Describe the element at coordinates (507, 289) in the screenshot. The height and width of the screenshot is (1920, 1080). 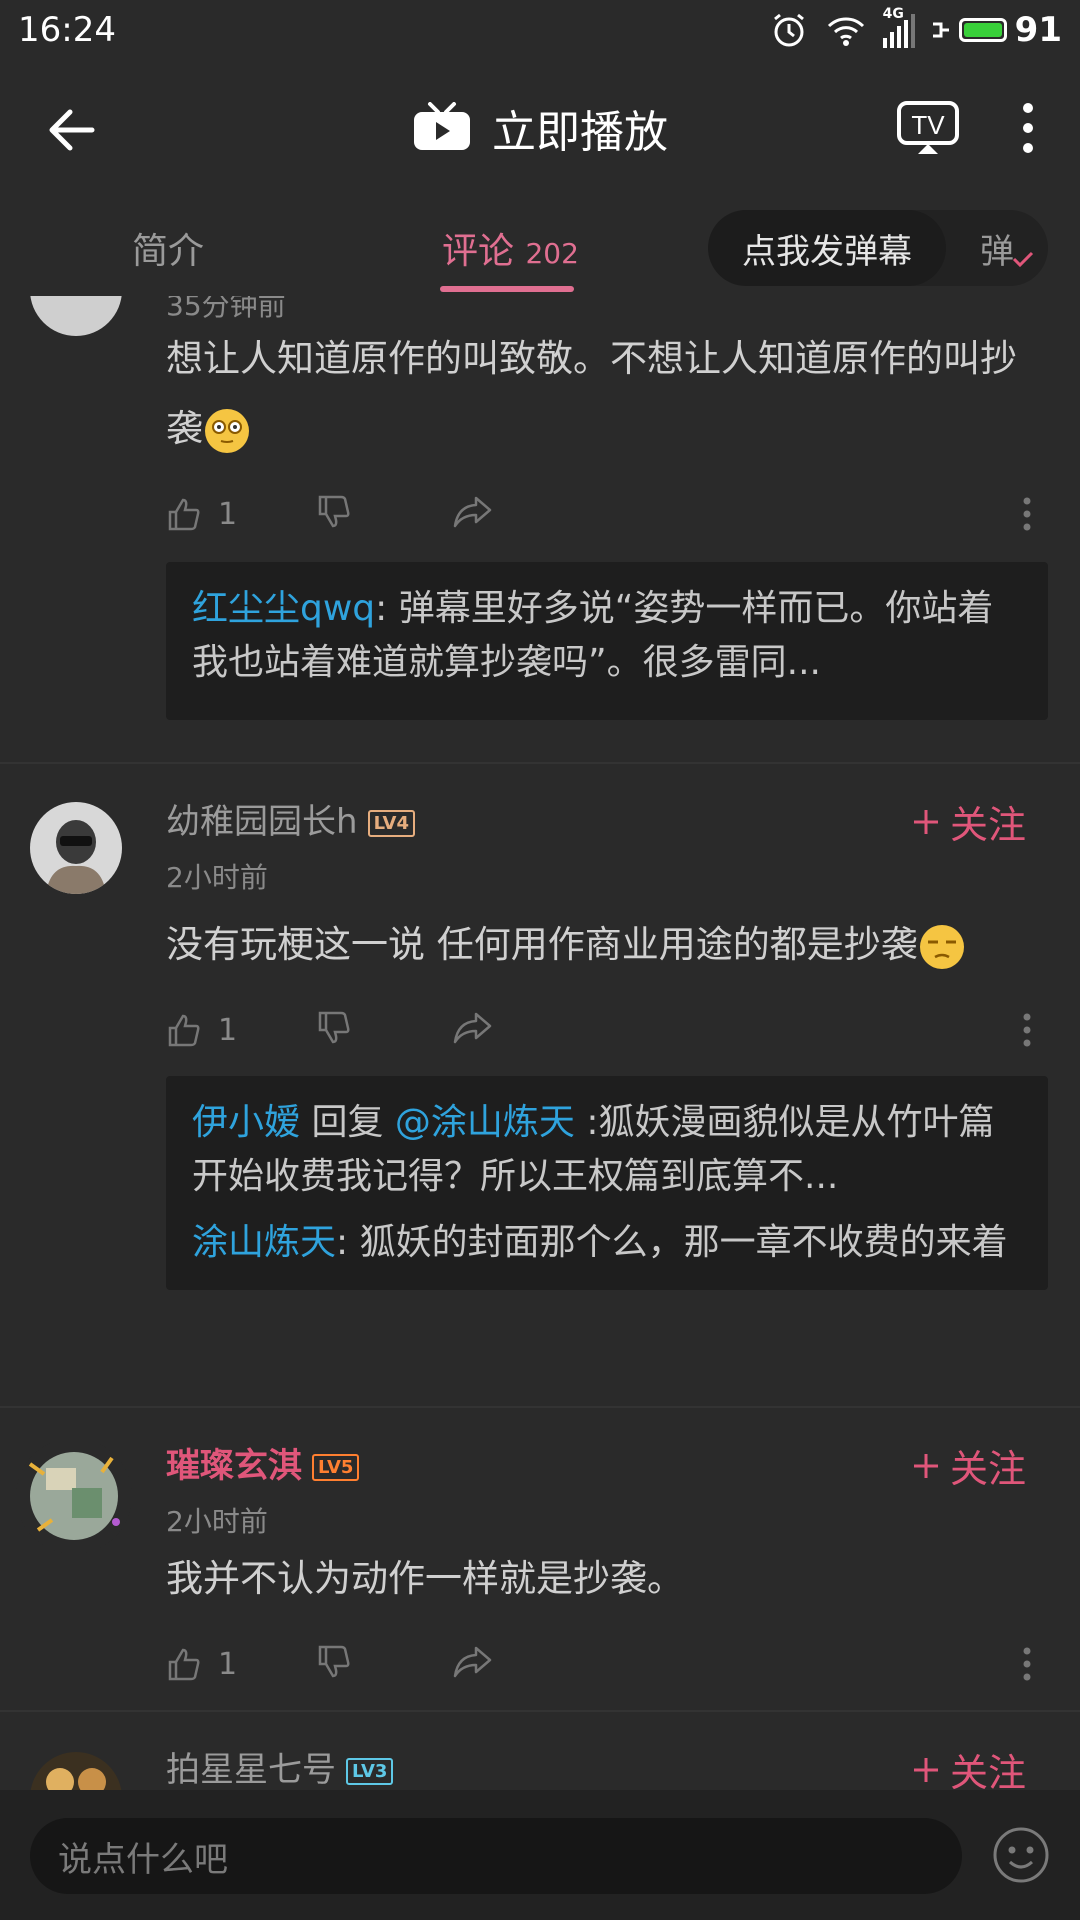
I see `tab-active-indicator` at that location.